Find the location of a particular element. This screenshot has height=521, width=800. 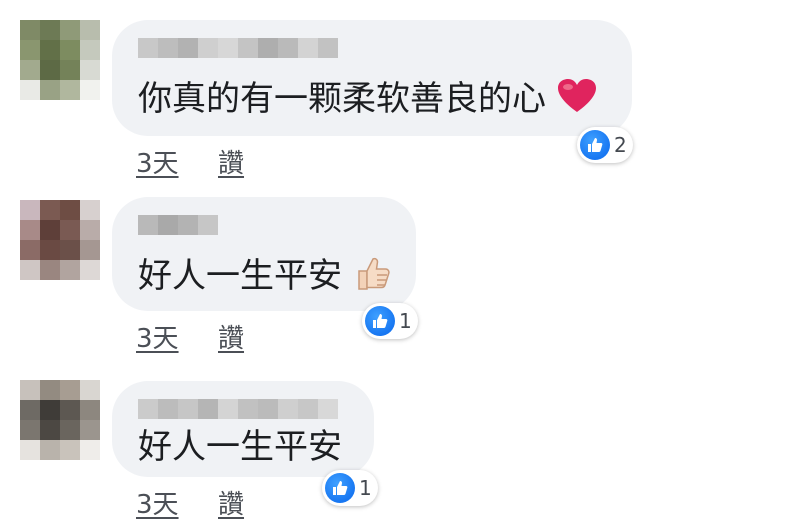

comment-text: 你真的有一颗柔软善良的心 is located at coordinates (367, 100).